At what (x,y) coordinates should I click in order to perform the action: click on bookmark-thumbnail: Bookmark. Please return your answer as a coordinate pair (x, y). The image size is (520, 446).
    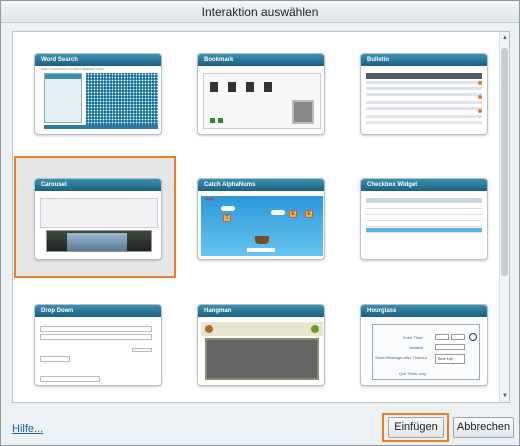
    Looking at the image, I should click on (261, 94).